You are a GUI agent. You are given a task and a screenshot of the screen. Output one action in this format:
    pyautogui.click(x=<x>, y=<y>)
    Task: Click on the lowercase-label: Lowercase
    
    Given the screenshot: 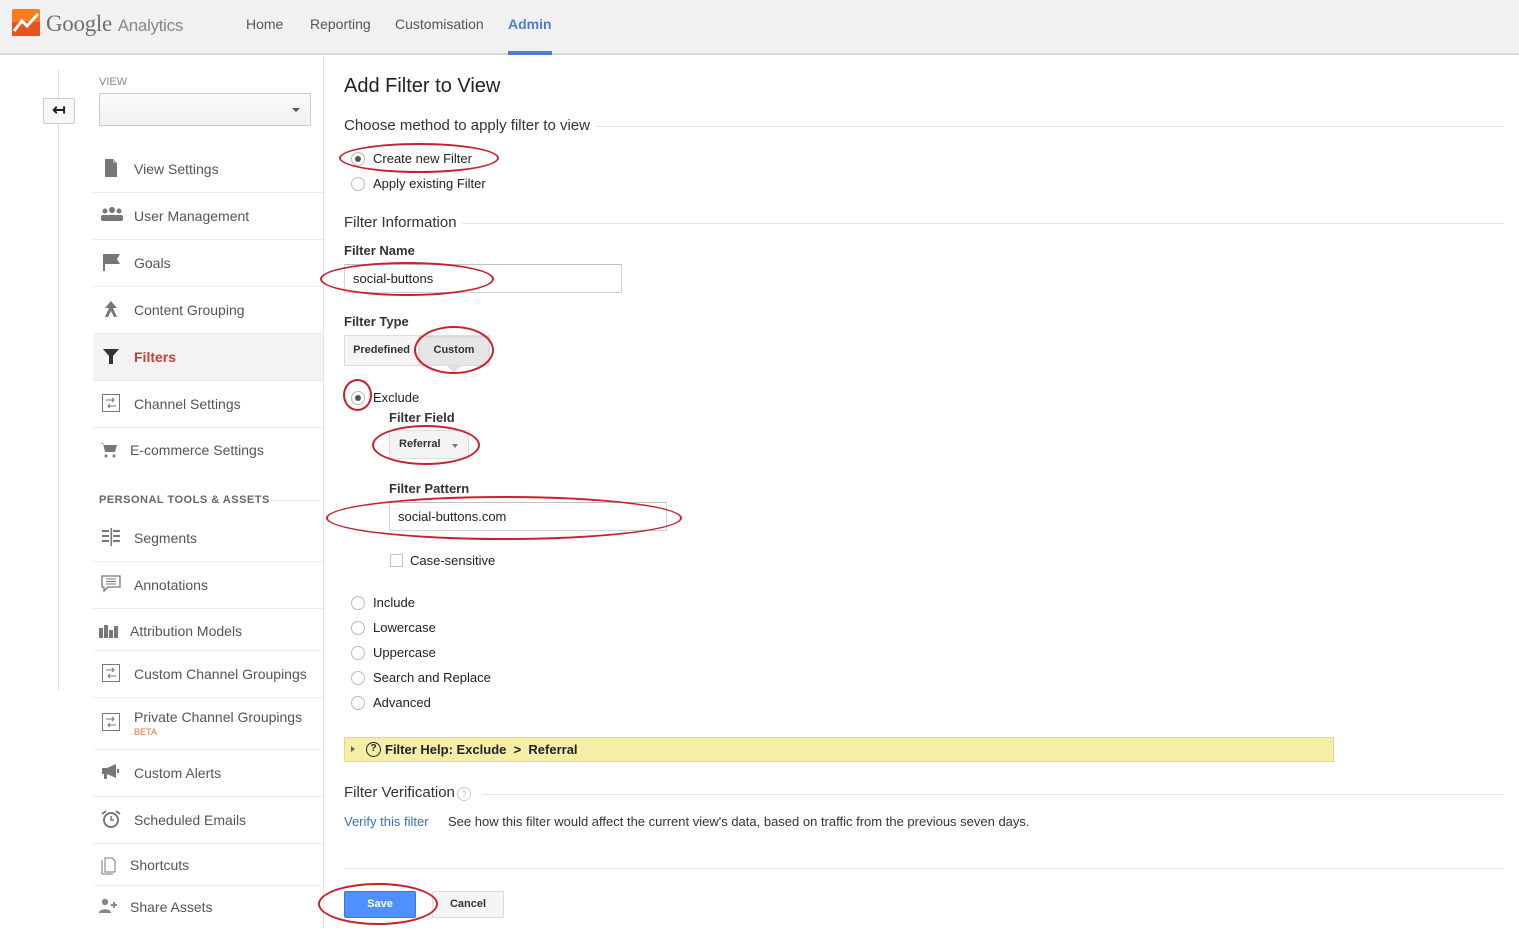 What is the action you would take?
    pyautogui.click(x=404, y=627)
    